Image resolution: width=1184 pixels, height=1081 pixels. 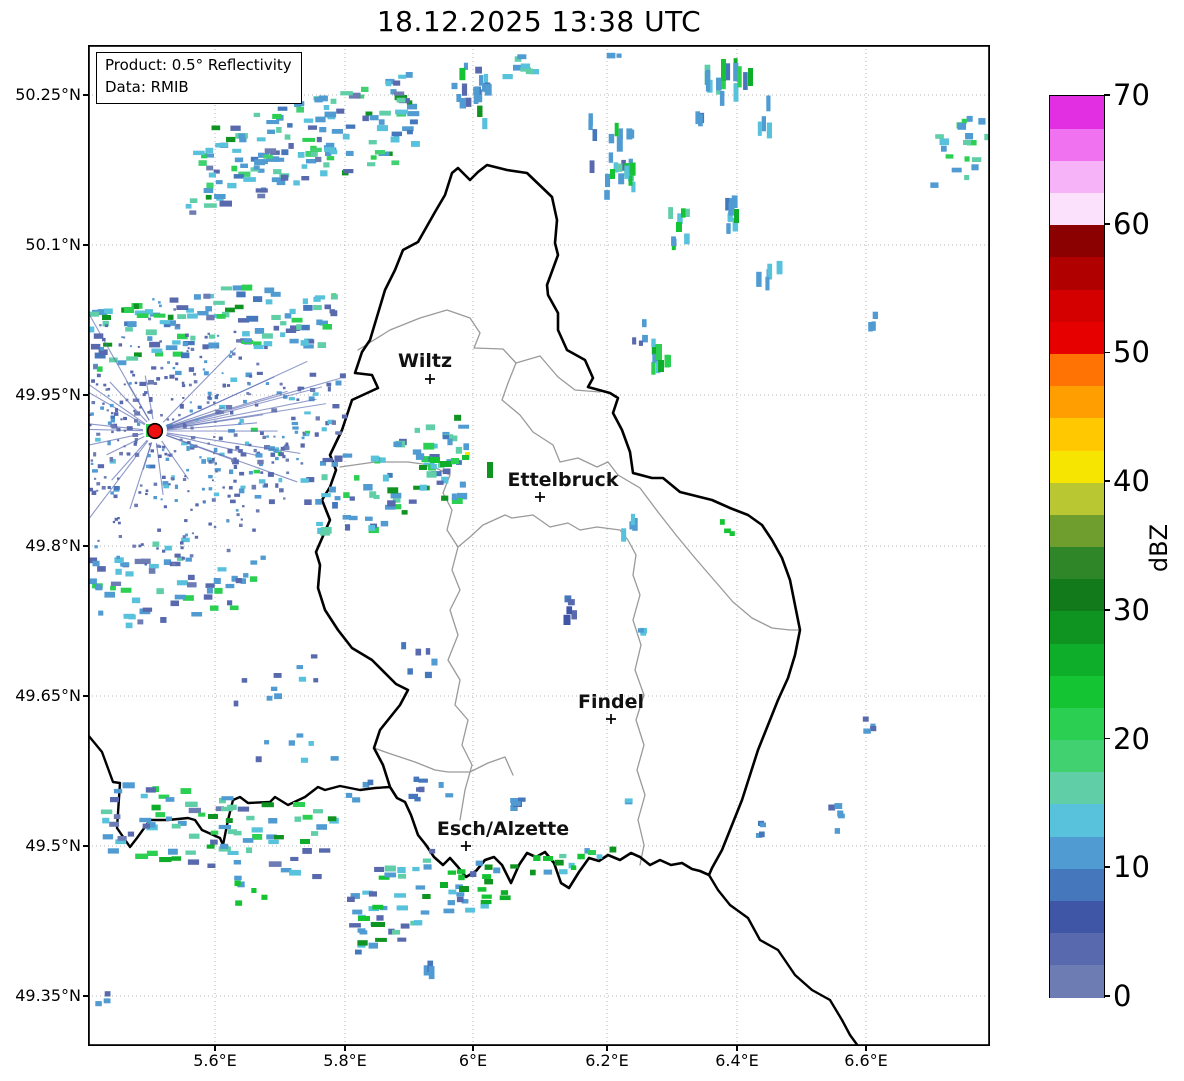 I want to click on x-tick-label: 5.6°E, so click(x=215, y=1060).